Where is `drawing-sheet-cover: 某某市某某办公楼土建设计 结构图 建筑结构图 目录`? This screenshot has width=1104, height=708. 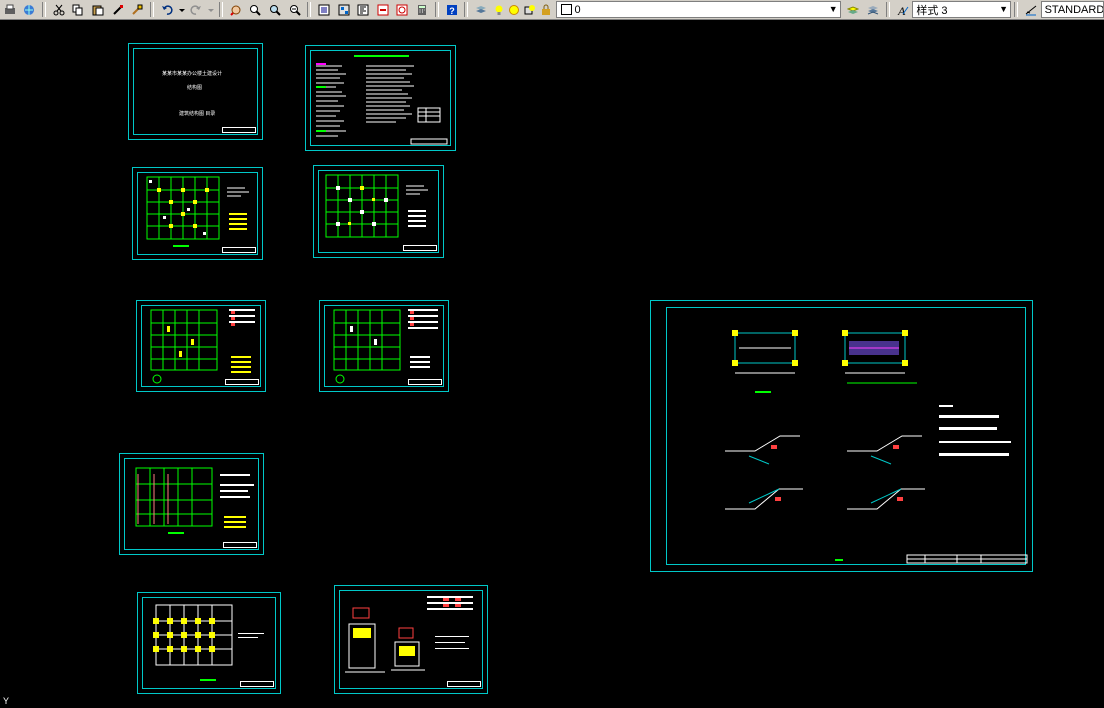
drawing-sheet-cover: 某某市某某办公楼土建设计 结构图 建筑结构图 目录 is located at coordinates (195, 91).